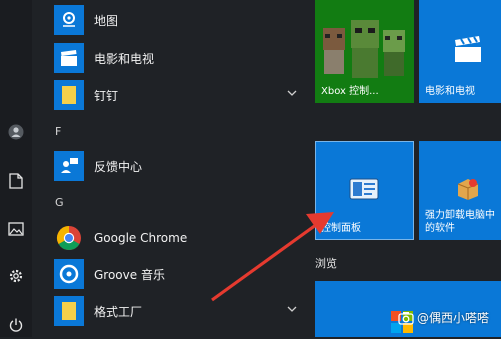 Image resolution: width=501 pixels, height=339 pixels. Describe the element at coordinates (468, 189) in the screenshot. I see `uninstaller-box-icon` at that location.